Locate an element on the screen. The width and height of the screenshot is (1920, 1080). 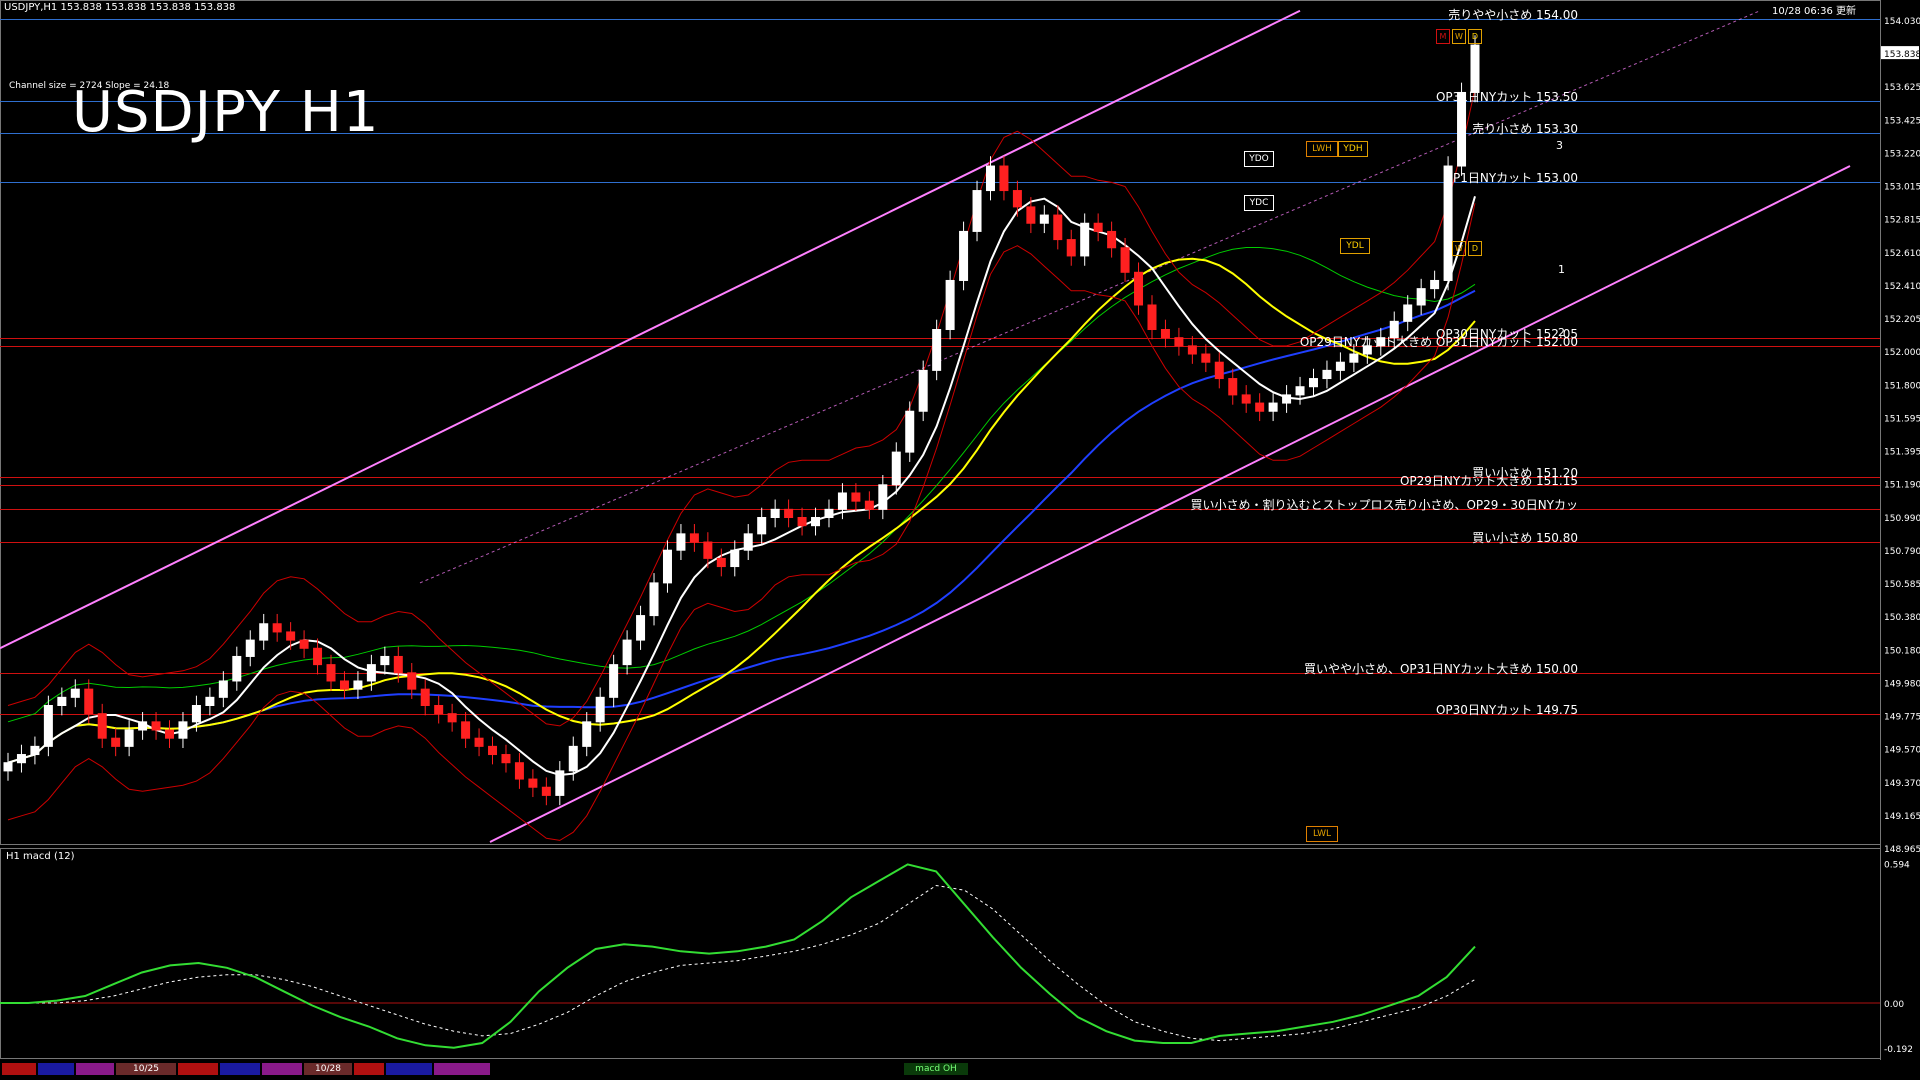
price-axis-label: 154.030 is located at coordinates (1902, 22).